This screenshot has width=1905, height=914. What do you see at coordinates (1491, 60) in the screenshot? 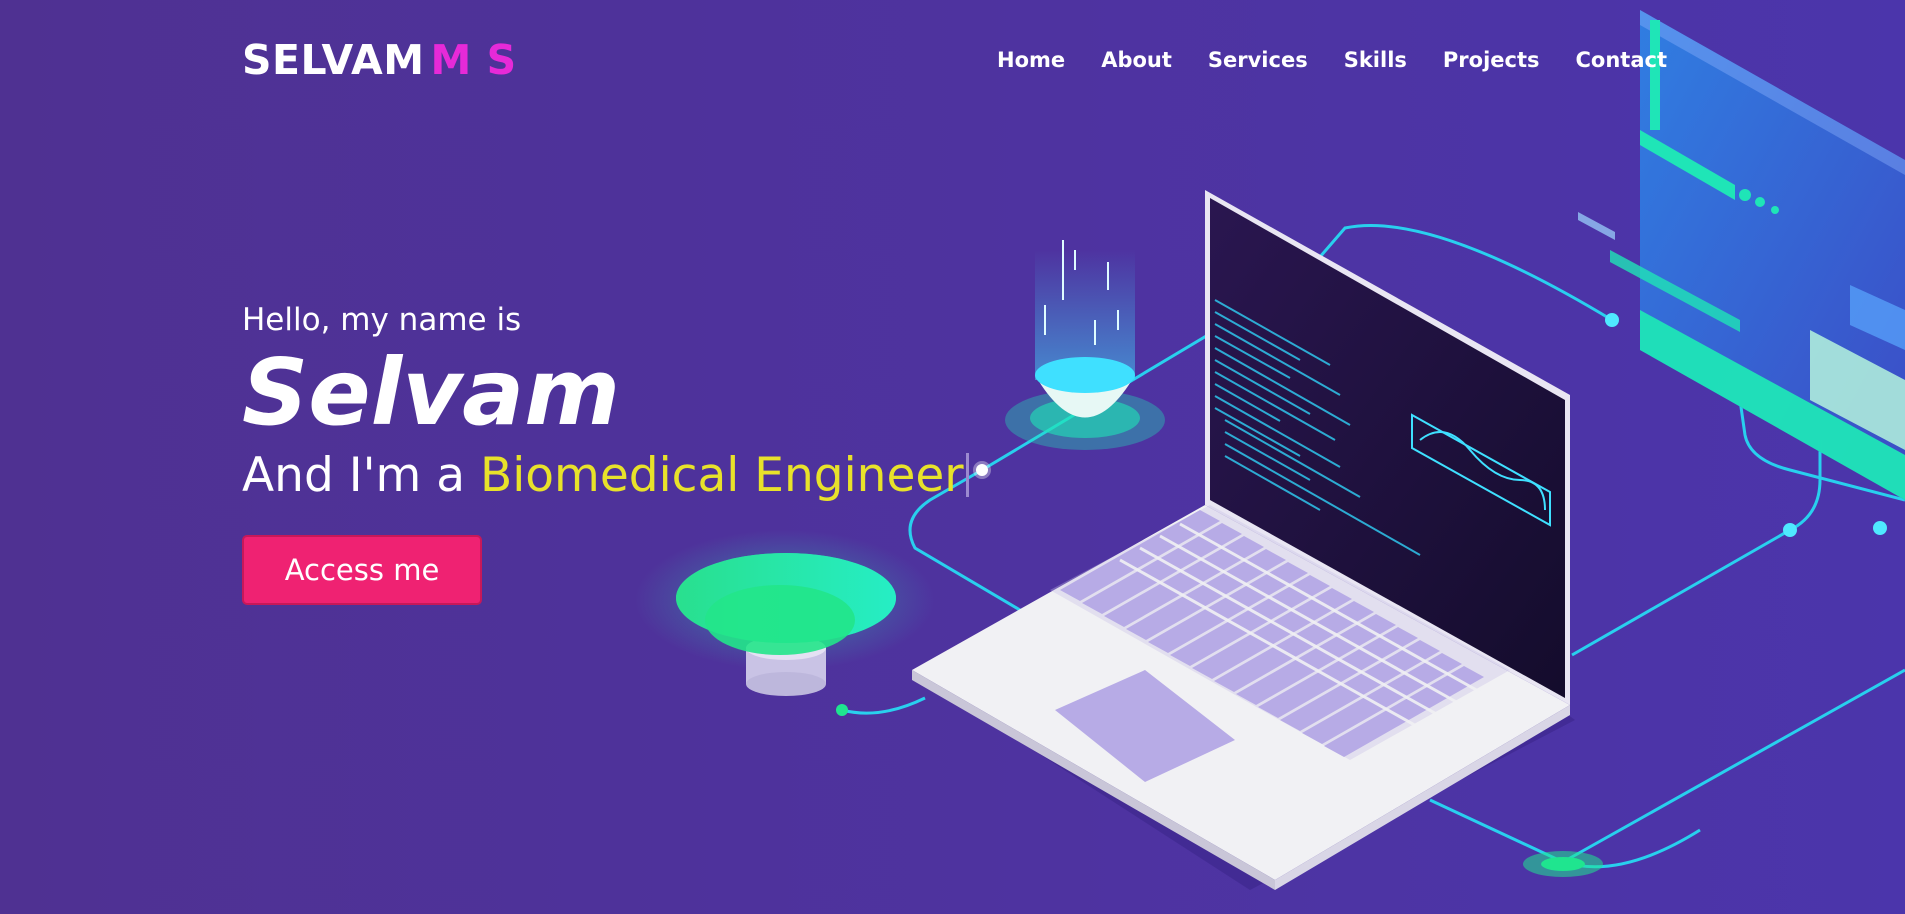
I see `nav-item-projects: Projects` at bounding box center [1491, 60].